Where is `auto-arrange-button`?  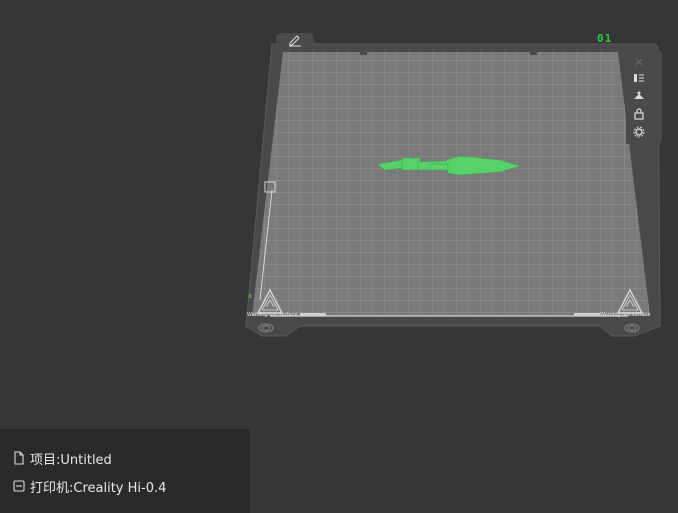
auto-arrange-button is located at coordinates (639, 96).